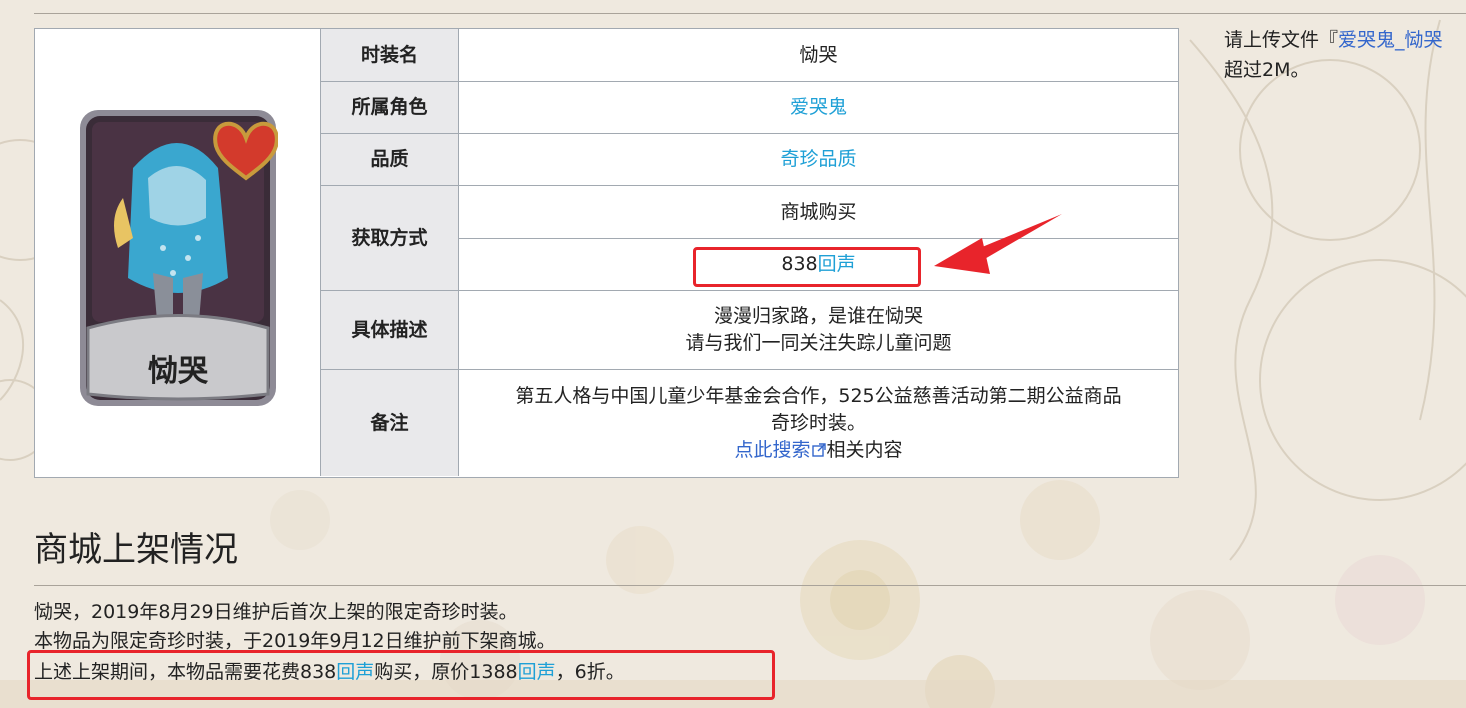 This screenshot has height=708, width=1466. Describe the element at coordinates (772, 450) in the screenshot. I see `search-related-link: 点此搜索` at that location.